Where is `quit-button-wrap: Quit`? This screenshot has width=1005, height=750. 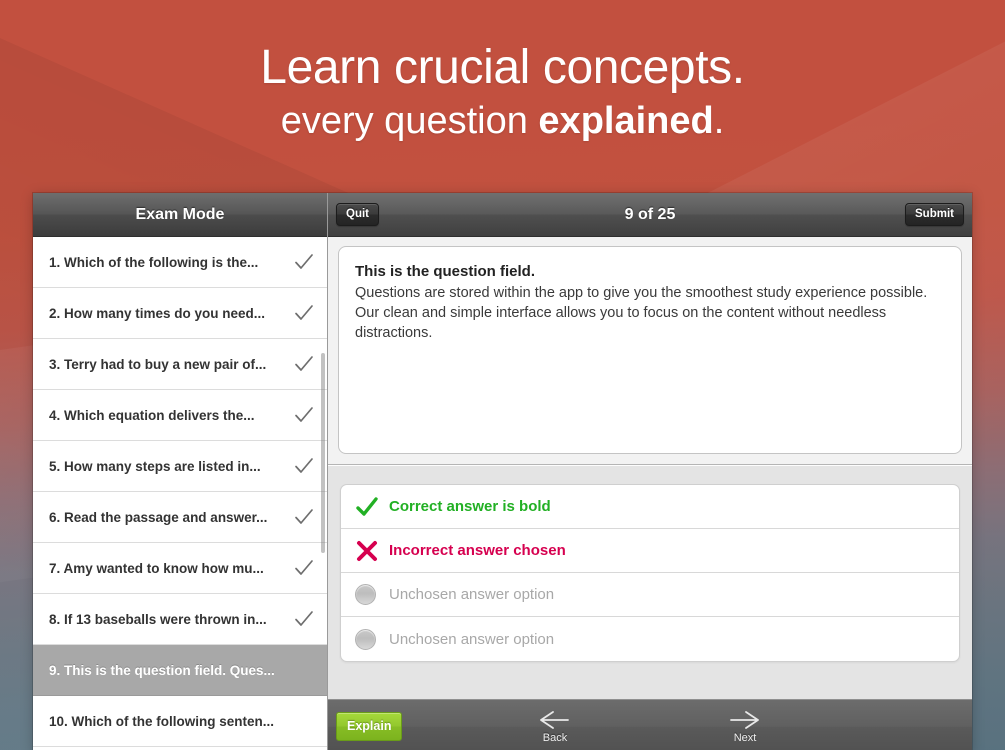 quit-button-wrap: Quit is located at coordinates (357, 214).